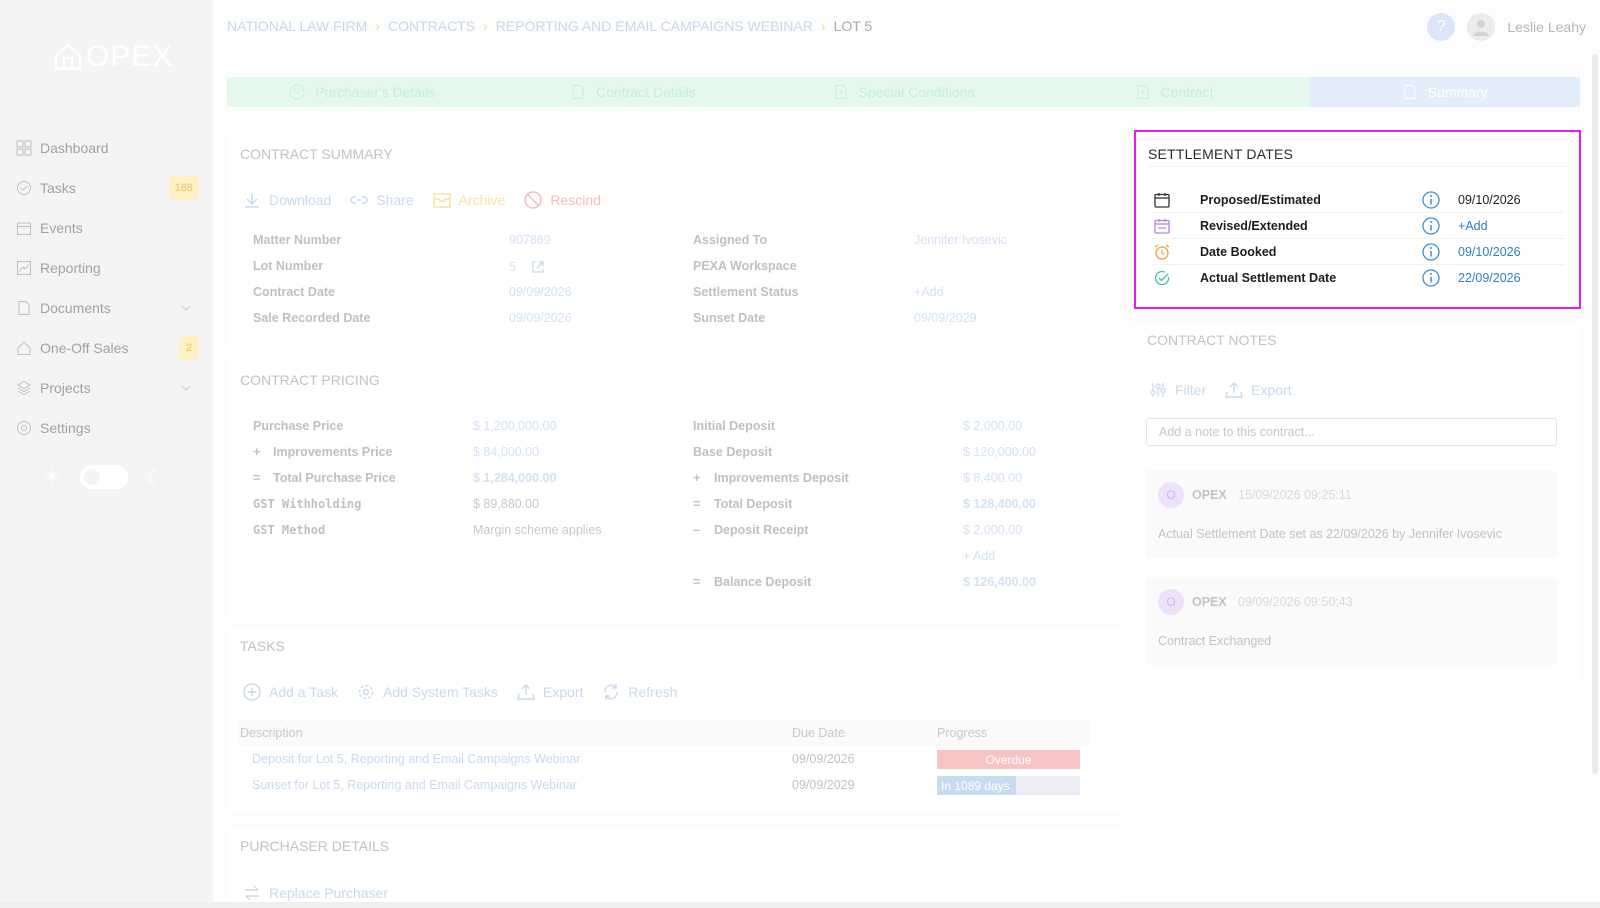 The width and height of the screenshot is (1600, 908). I want to click on divider, so click(1357, 166).